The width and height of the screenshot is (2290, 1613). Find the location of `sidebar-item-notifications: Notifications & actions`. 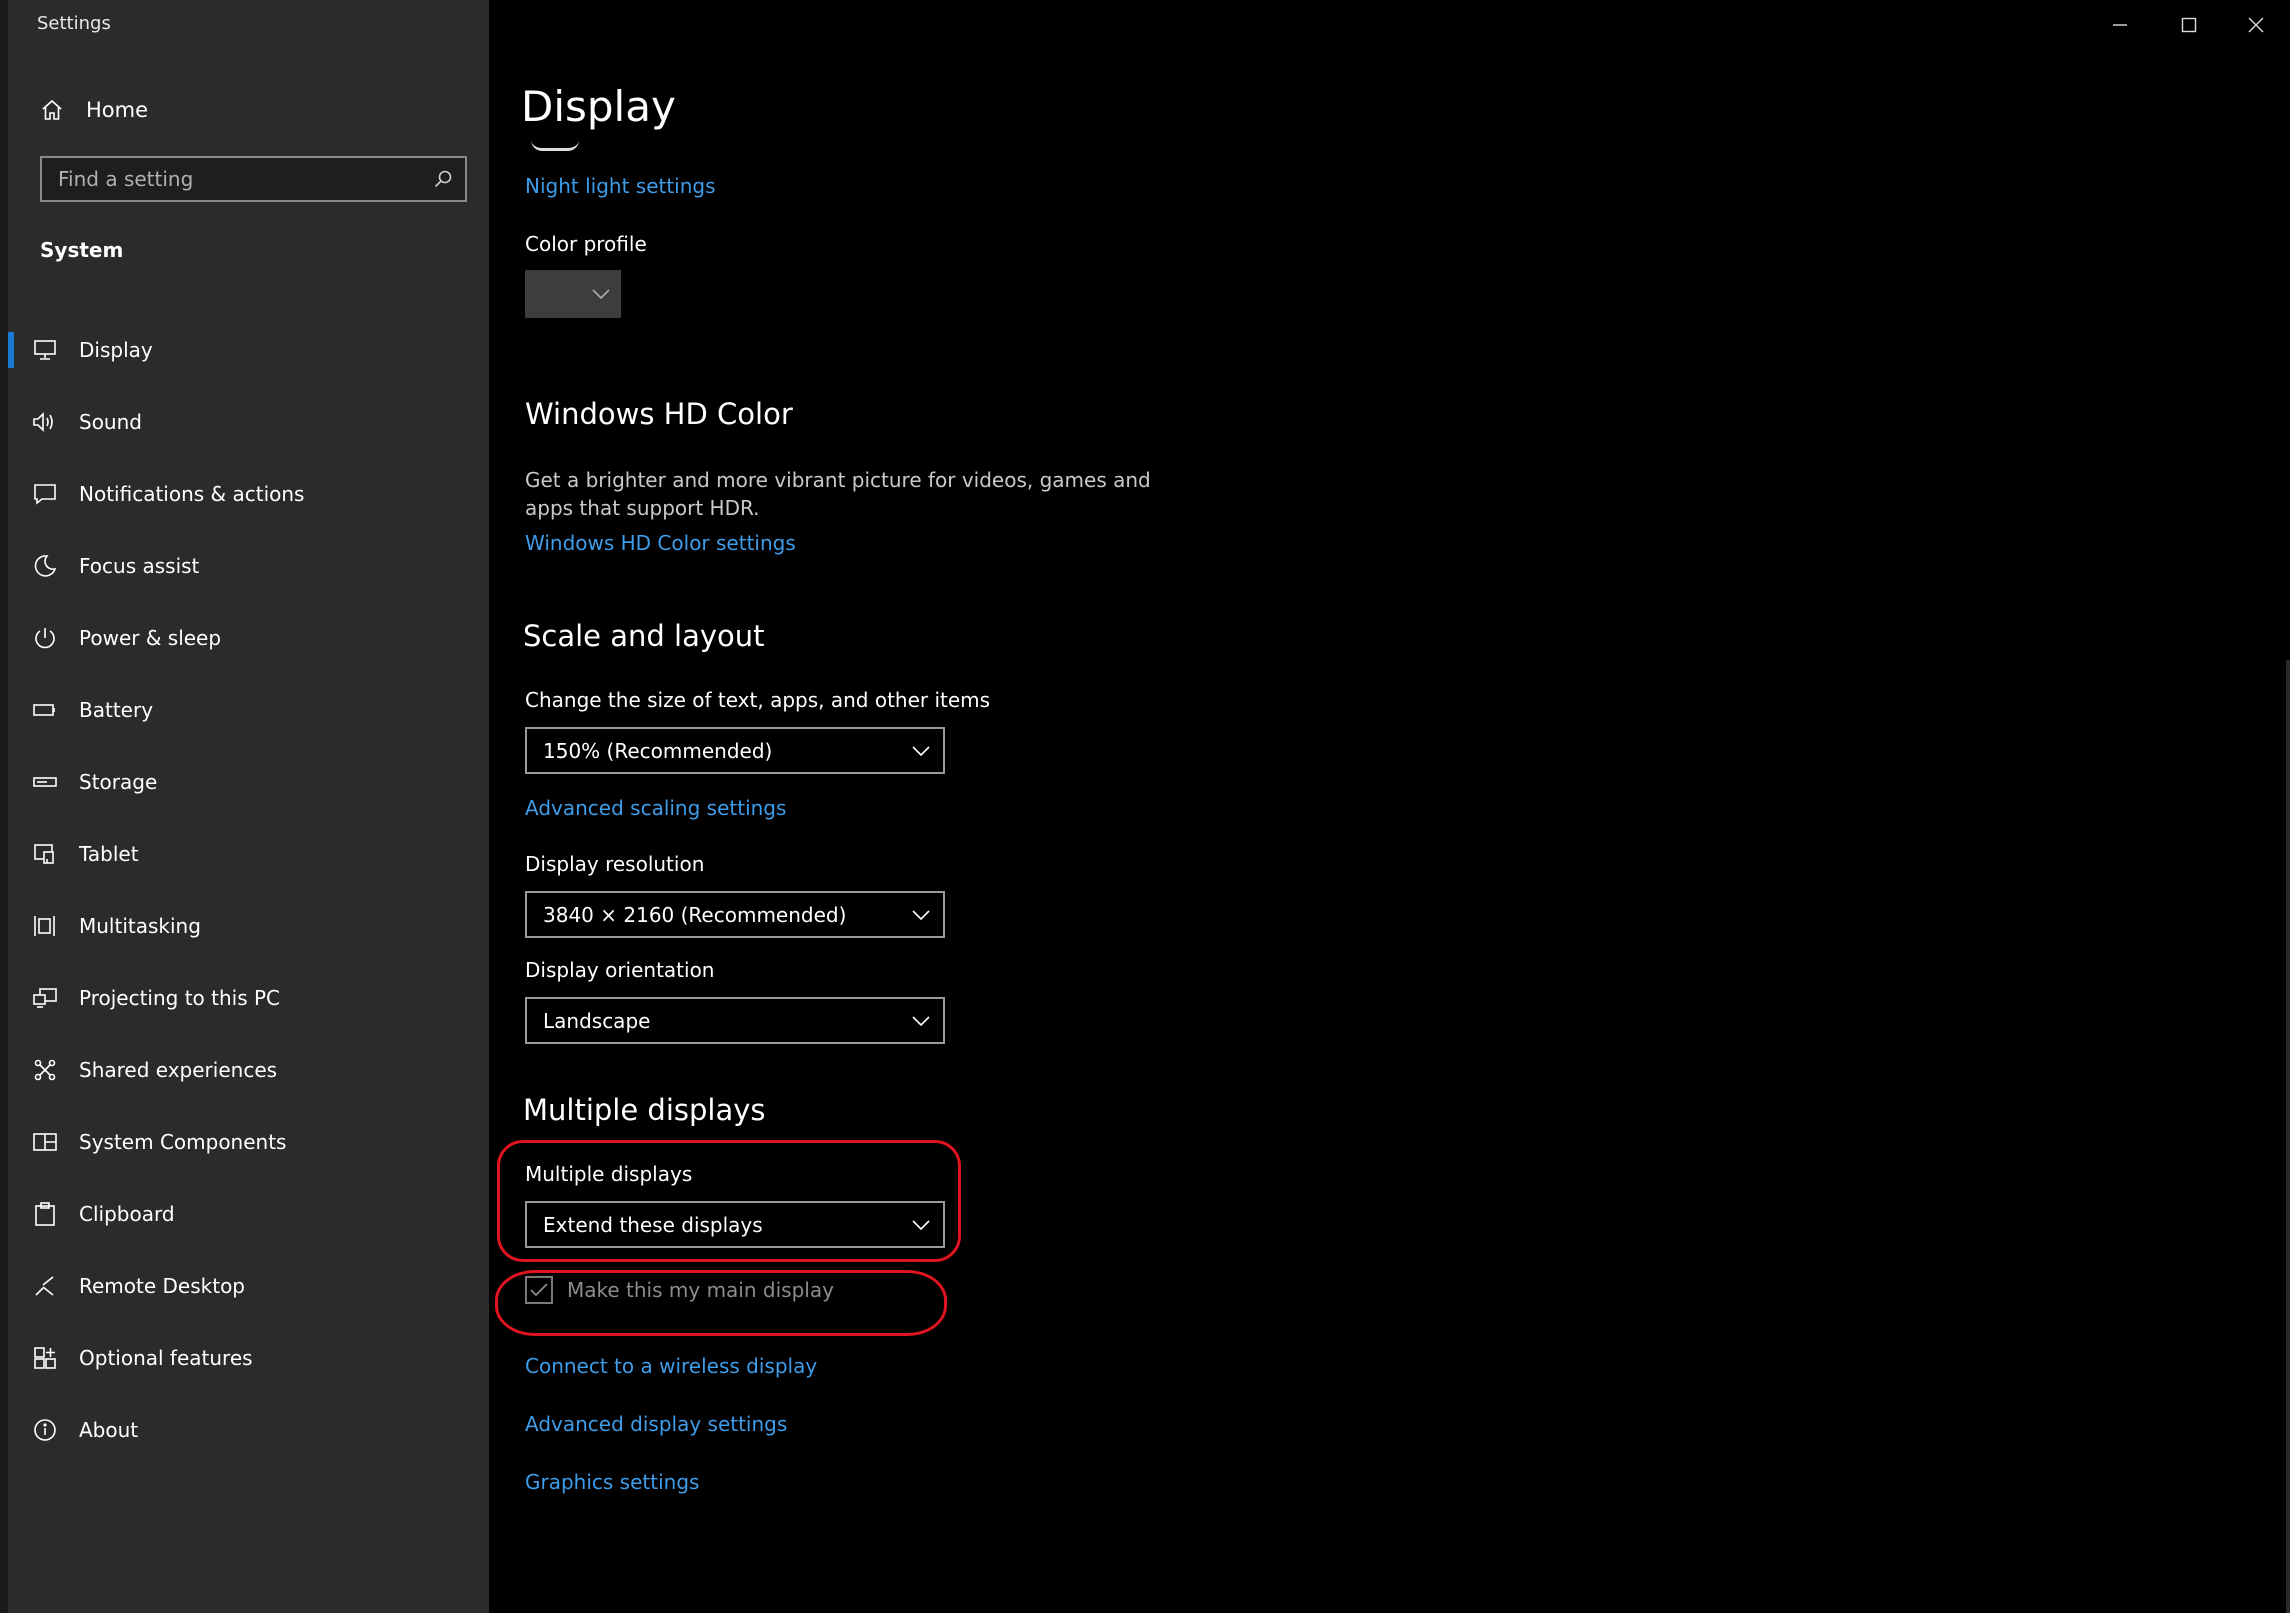

sidebar-item-notifications: Notifications & actions is located at coordinates (248, 494).